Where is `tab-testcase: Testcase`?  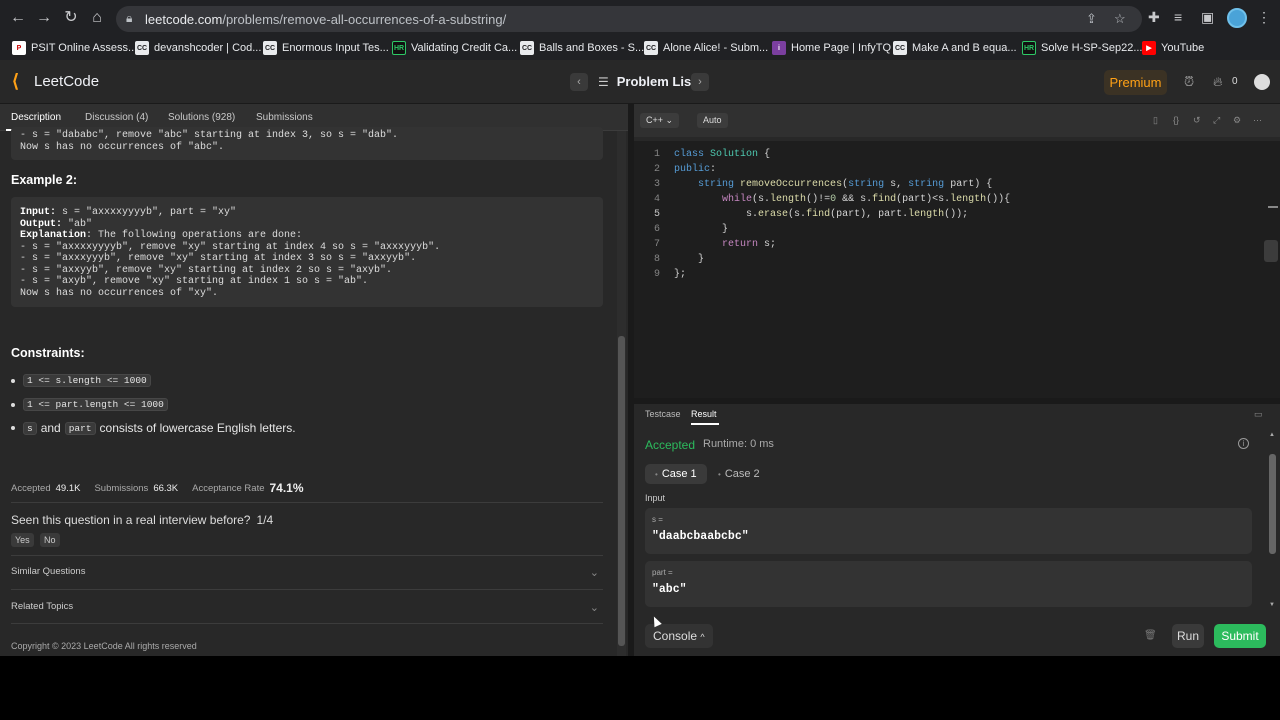
tab-testcase: Testcase is located at coordinates (663, 414).